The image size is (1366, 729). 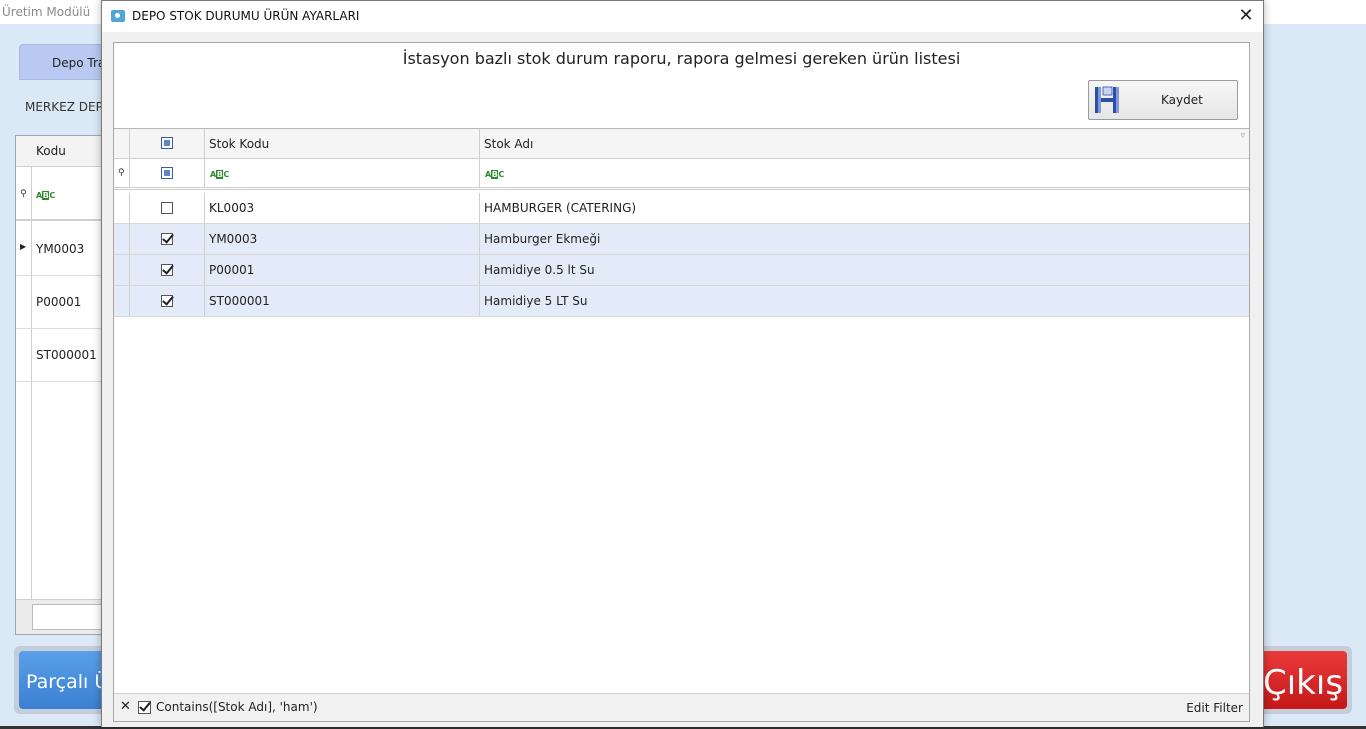 I want to click on filter-checkbox-cell, so click(x=167, y=173).